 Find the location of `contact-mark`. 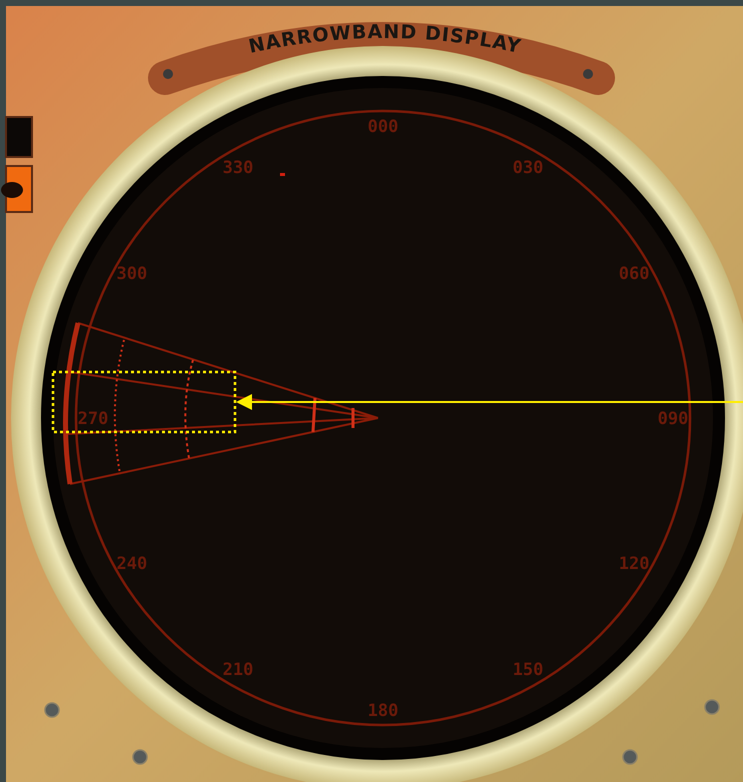

contact-mark is located at coordinates (282, 174).